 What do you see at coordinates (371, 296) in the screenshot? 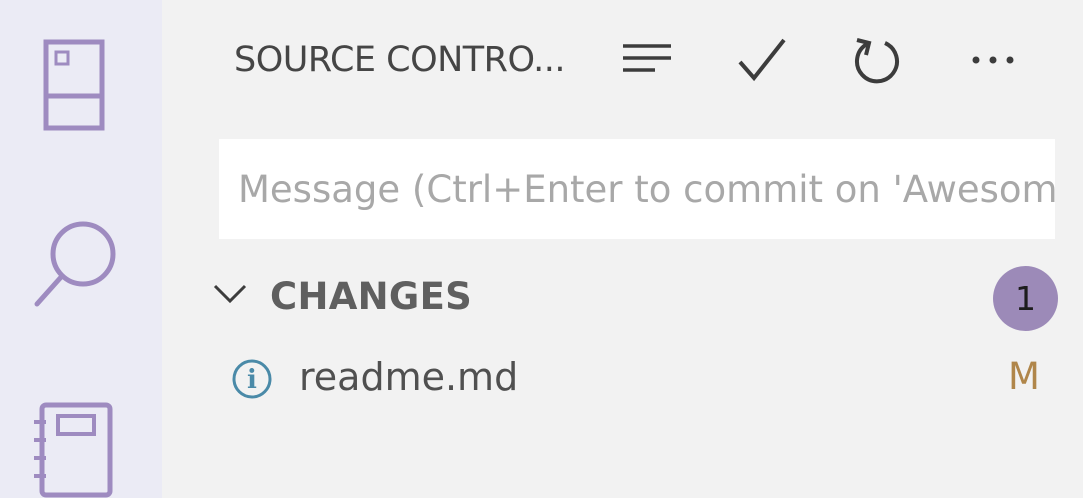
I see `changes-label: CHANGES` at bounding box center [371, 296].